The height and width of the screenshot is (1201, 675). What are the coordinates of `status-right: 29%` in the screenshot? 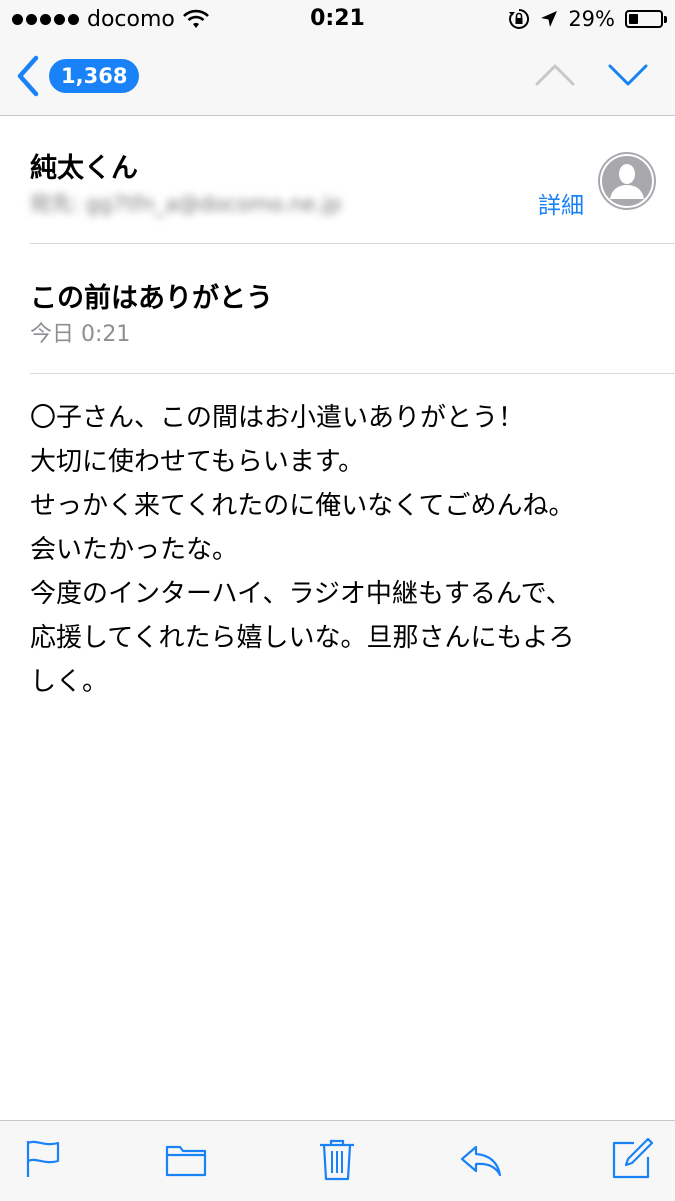 It's located at (587, 19).